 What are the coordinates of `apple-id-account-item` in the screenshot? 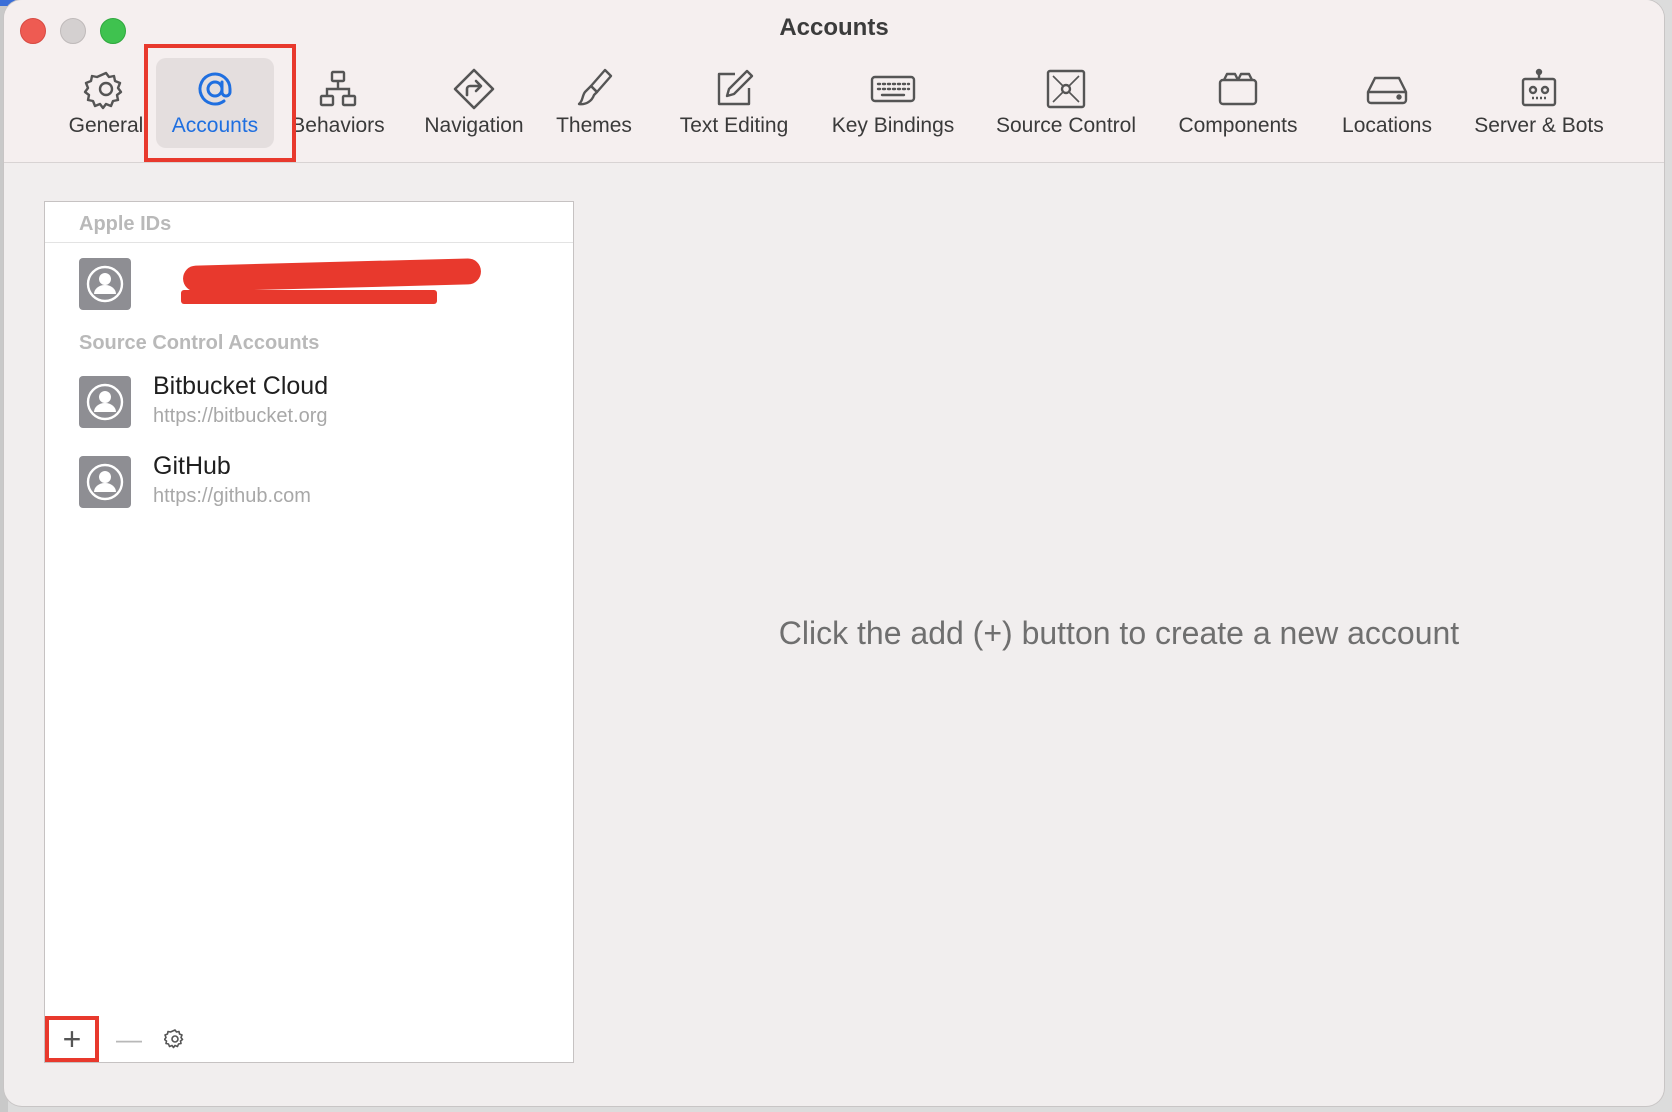 It's located at (314, 284).